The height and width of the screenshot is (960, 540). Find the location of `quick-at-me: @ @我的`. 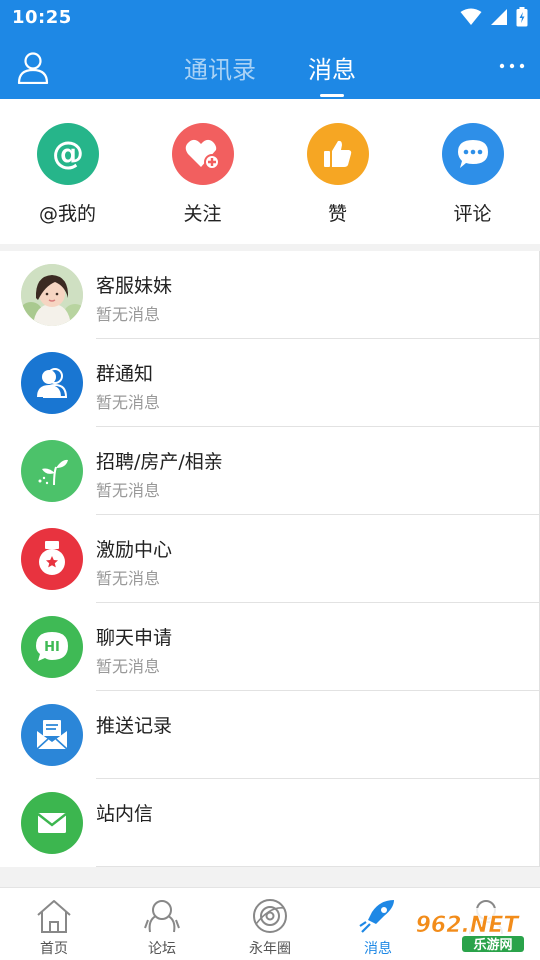

quick-at-me: @ @我的 is located at coordinates (67, 171).